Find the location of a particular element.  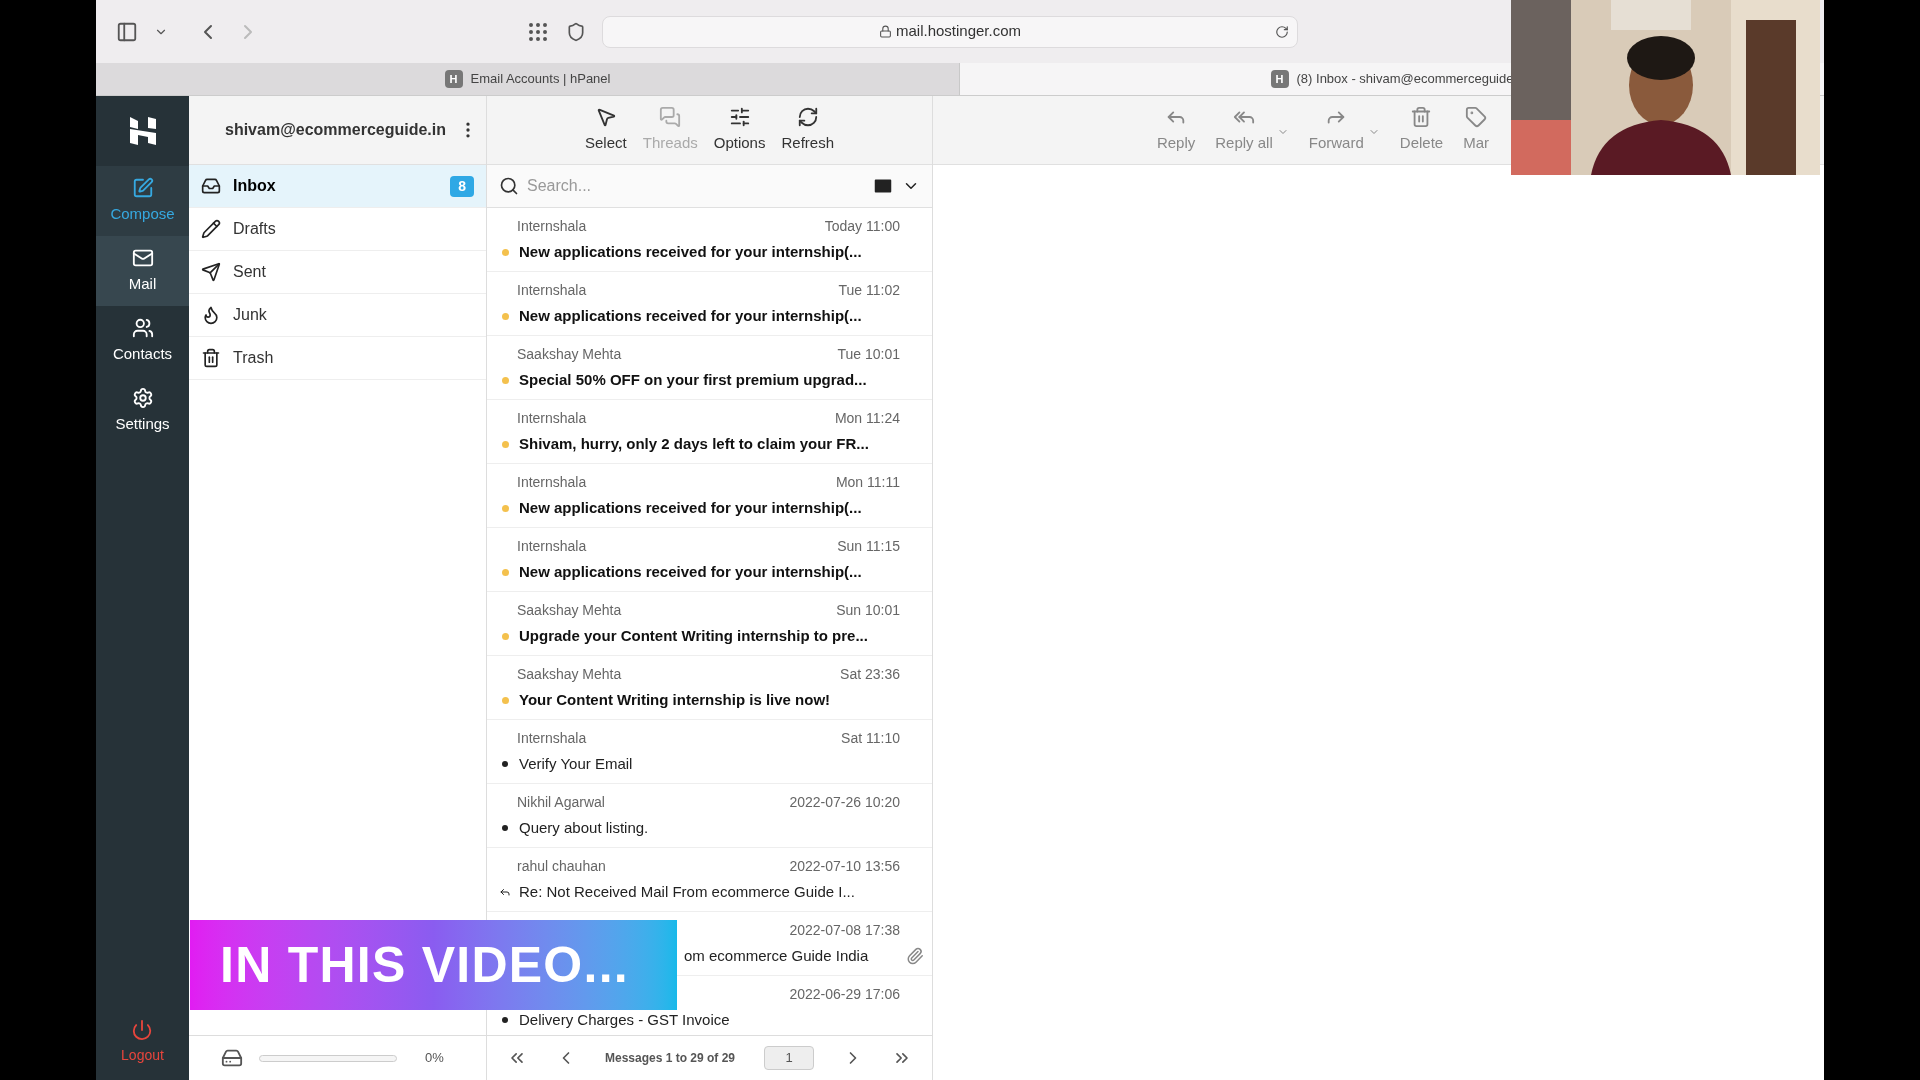

message-date: 2022-07-08 17:38 is located at coordinates (844, 930).